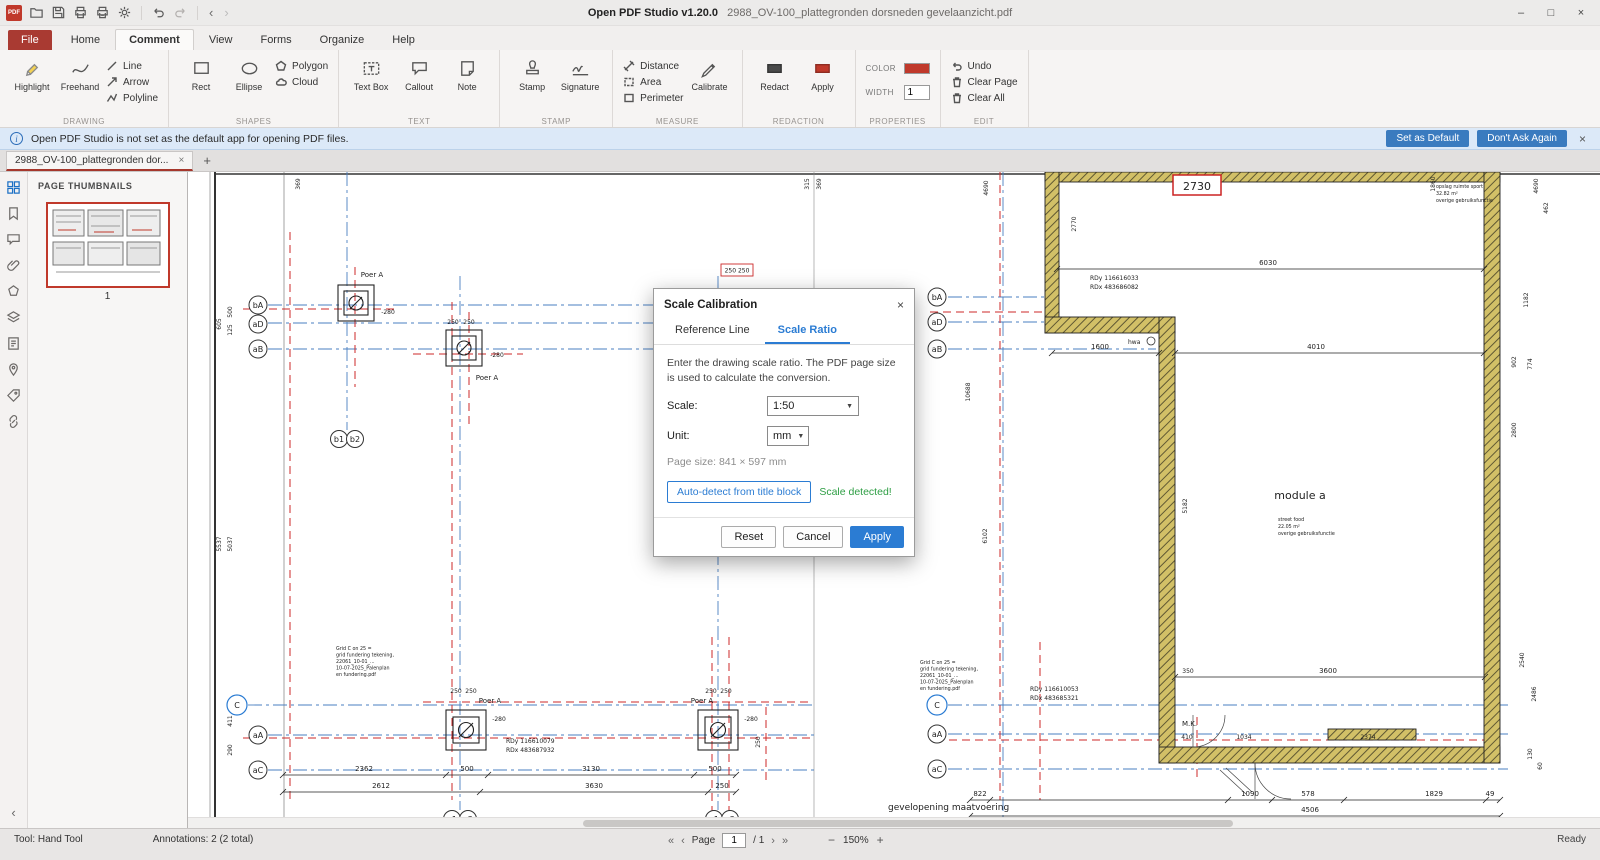 The width and height of the screenshot is (1600, 860). Describe the element at coordinates (154, 39) in the screenshot. I see `tab-comment: Comment` at that location.